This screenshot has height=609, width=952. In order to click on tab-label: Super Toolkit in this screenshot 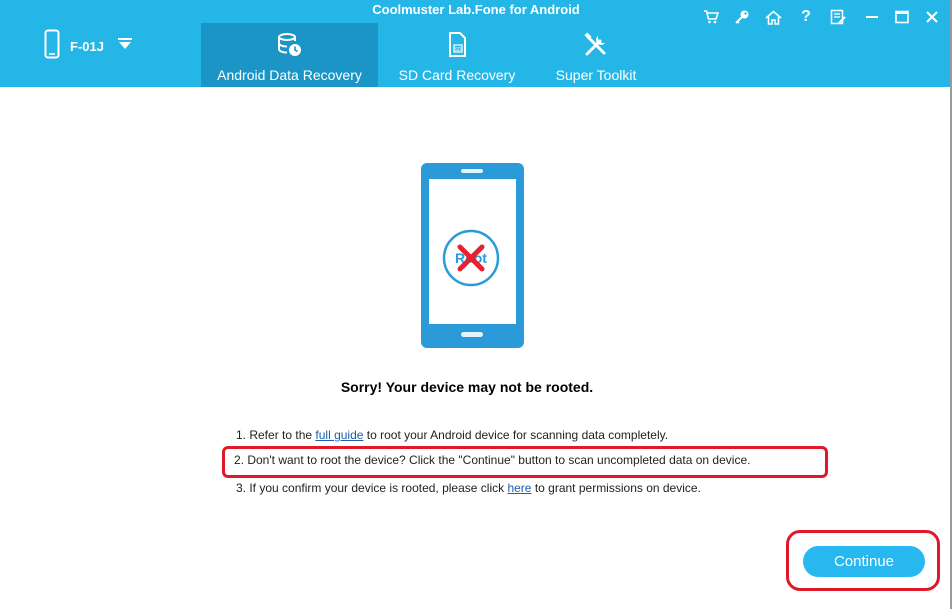, I will do `click(596, 75)`.